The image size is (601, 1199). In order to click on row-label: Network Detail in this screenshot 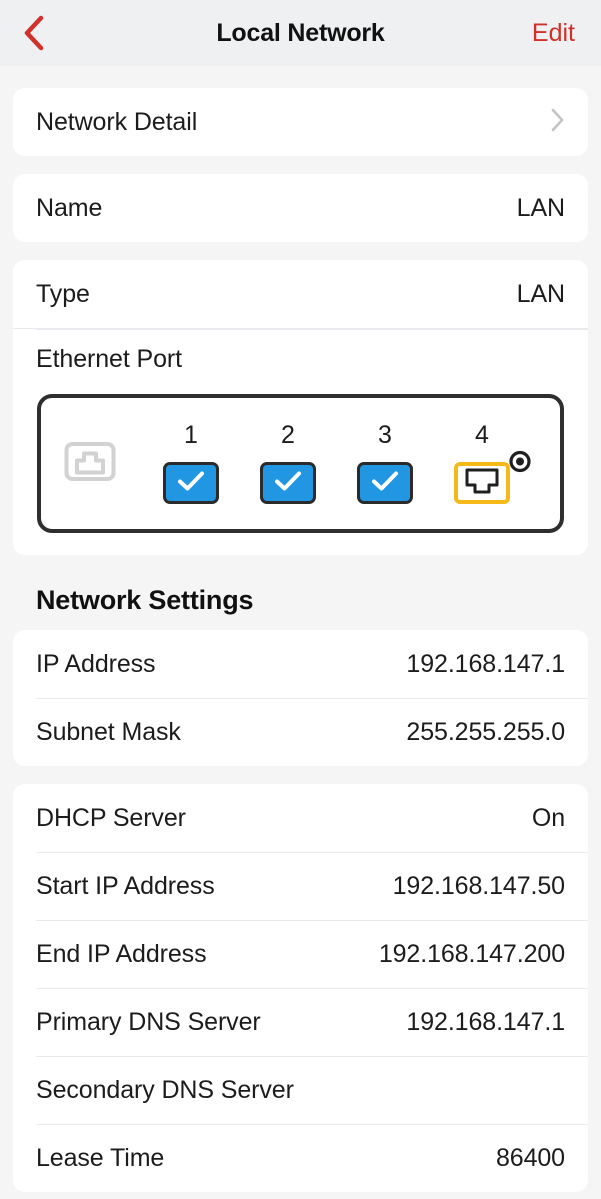, I will do `click(117, 121)`.